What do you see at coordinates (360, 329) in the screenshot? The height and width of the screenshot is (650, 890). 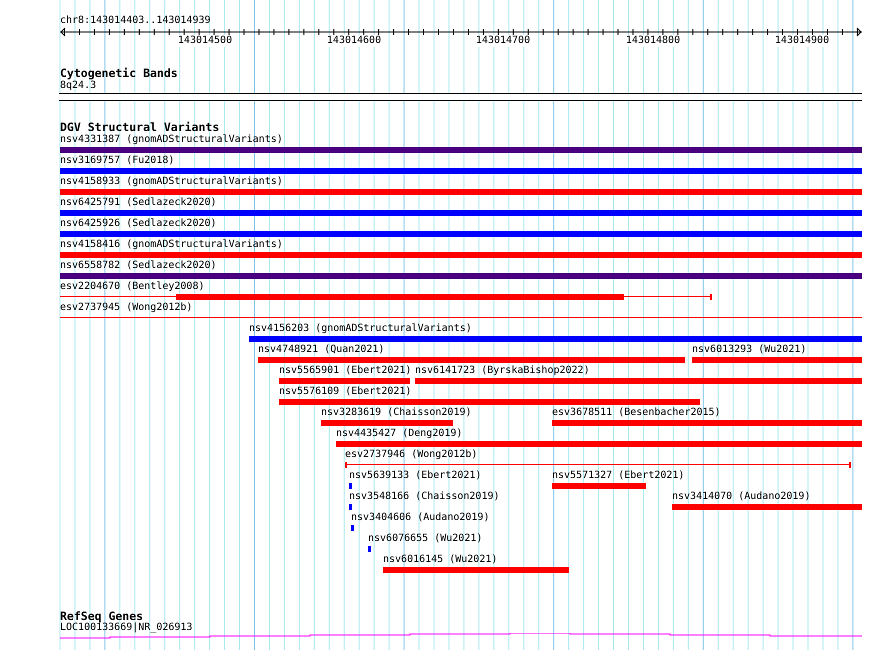 I see `variant-label: nsv4156203 (gnomADStructuralVariants)` at bounding box center [360, 329].